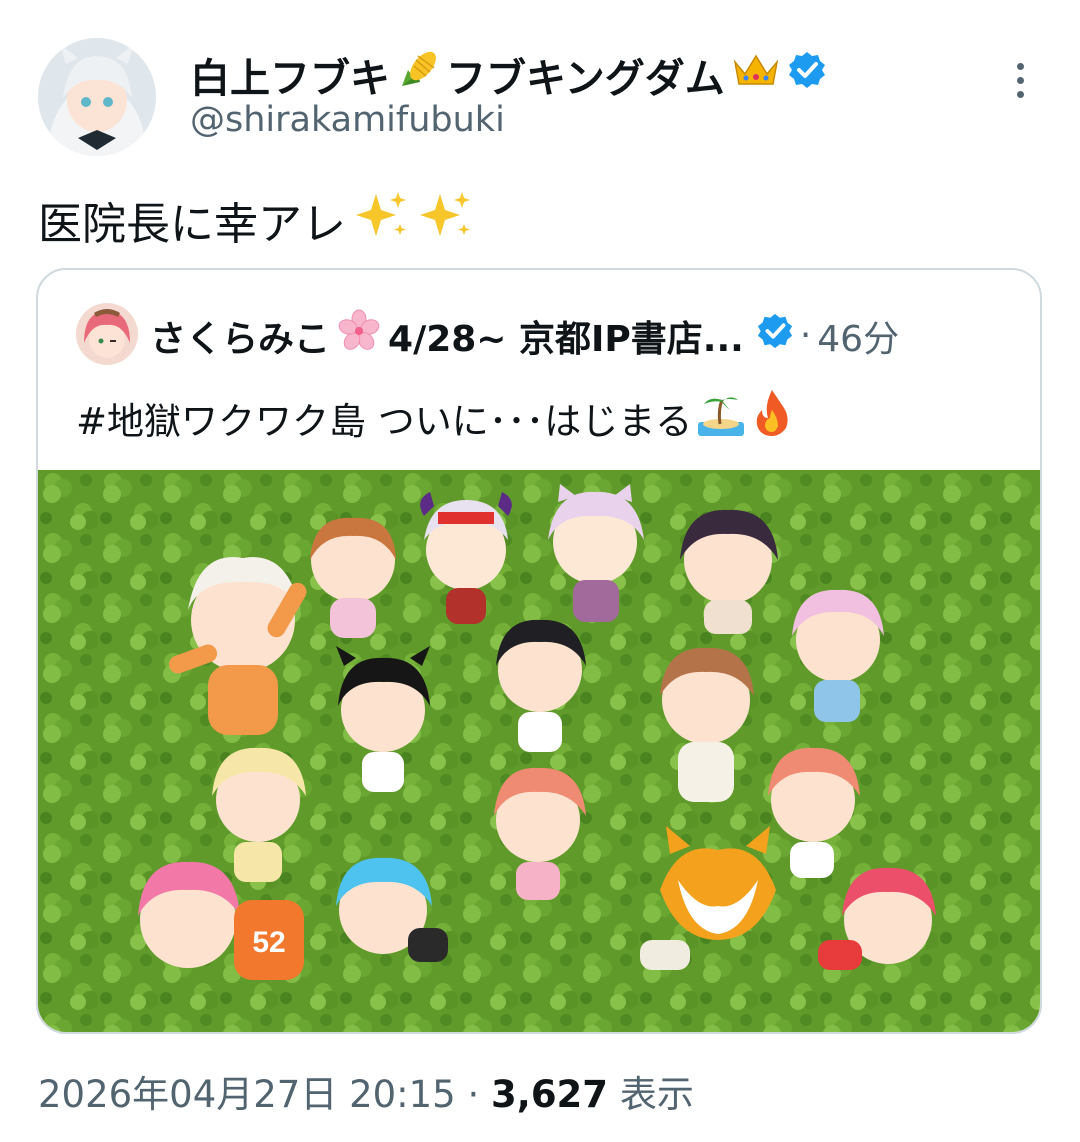 The image size is (1080, 1142). I want to click on author-name: 白上フブキ フブキングダム, so click(508, 75).